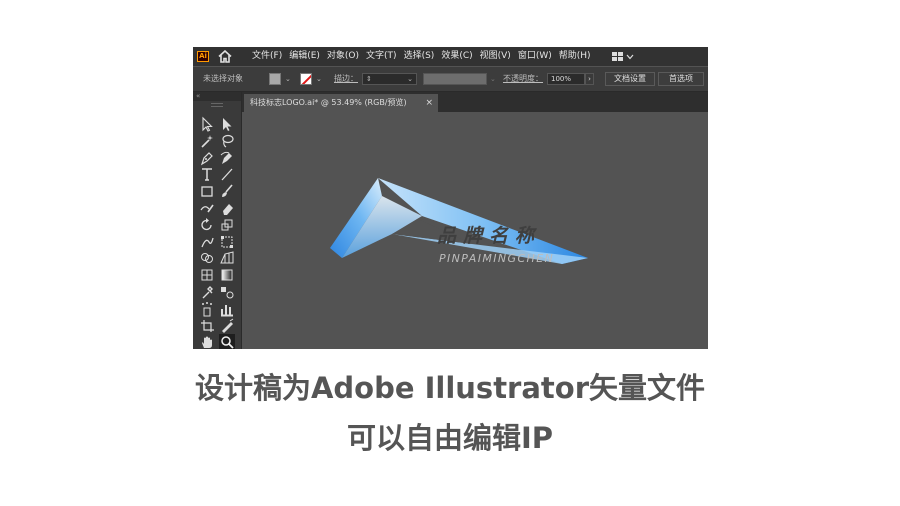 Image resolution: width=900 pixels, height=506 pixels. I want to click on selection-tool-icon, so click(207, 124).